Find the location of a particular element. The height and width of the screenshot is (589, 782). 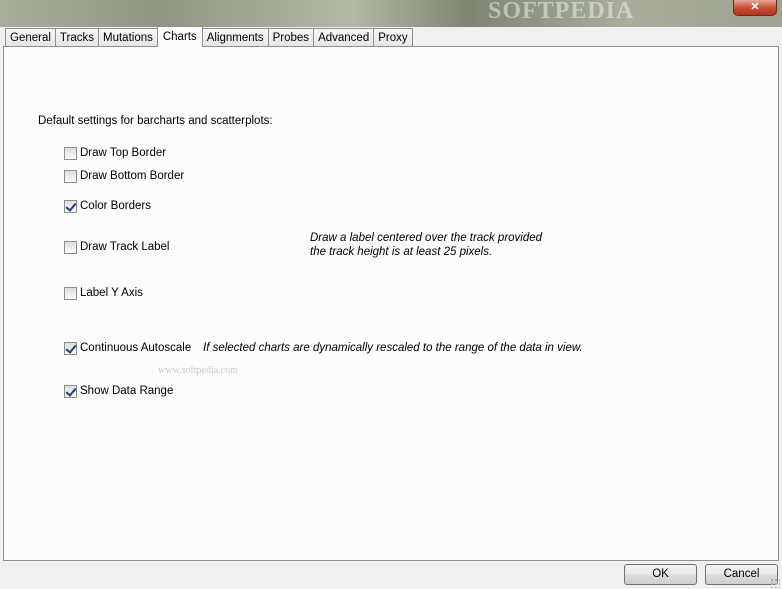

show-data-range-checkbox is located at coordinates (70, 391).